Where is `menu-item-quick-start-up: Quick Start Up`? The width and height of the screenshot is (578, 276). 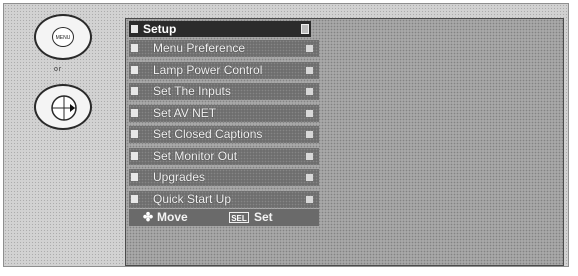 menu-item-quick-start-up: Quick Start Up is located at coordinates (224, 199).